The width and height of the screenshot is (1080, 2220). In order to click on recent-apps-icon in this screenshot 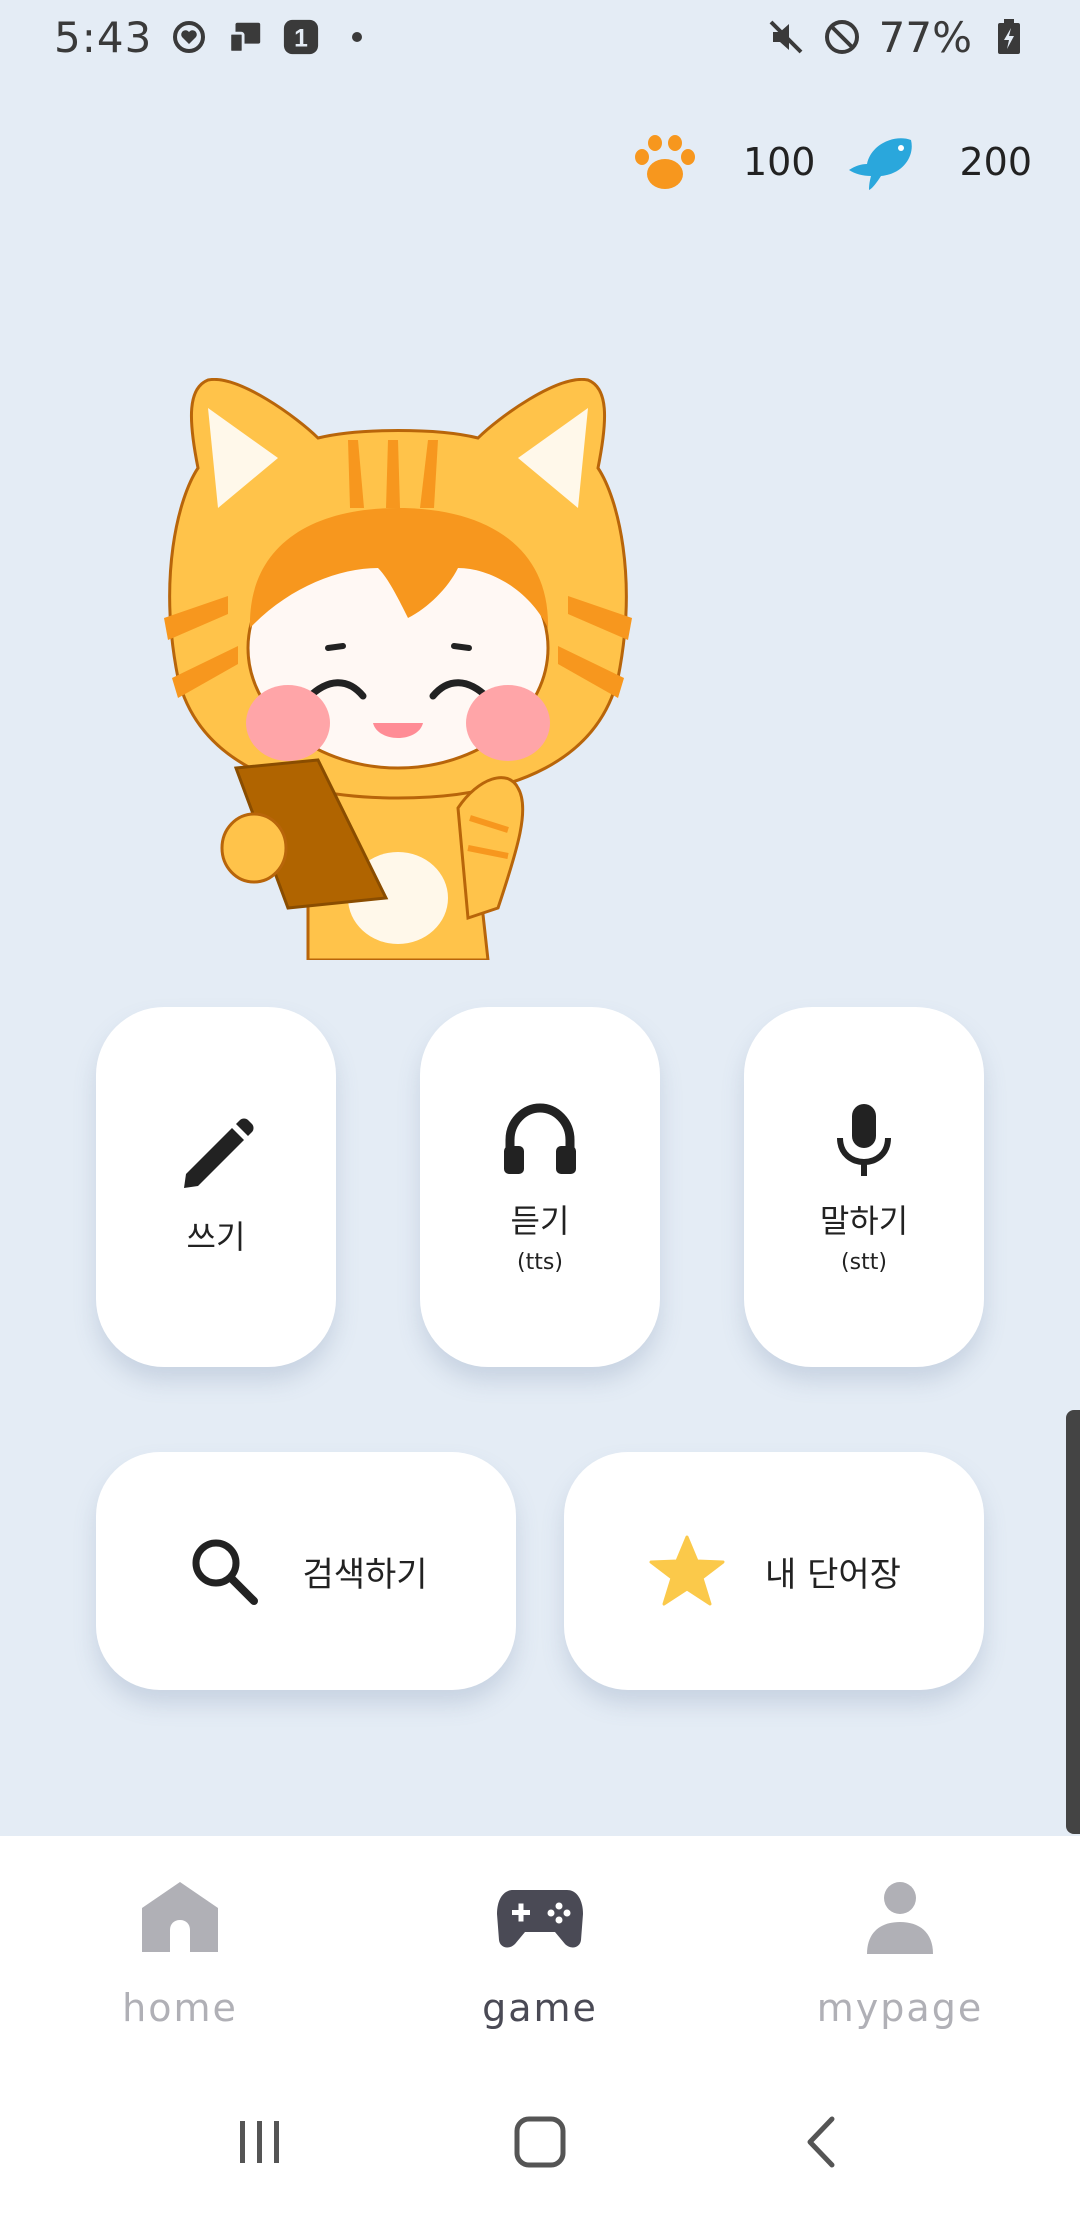, I will do `click(259, 2142)`.